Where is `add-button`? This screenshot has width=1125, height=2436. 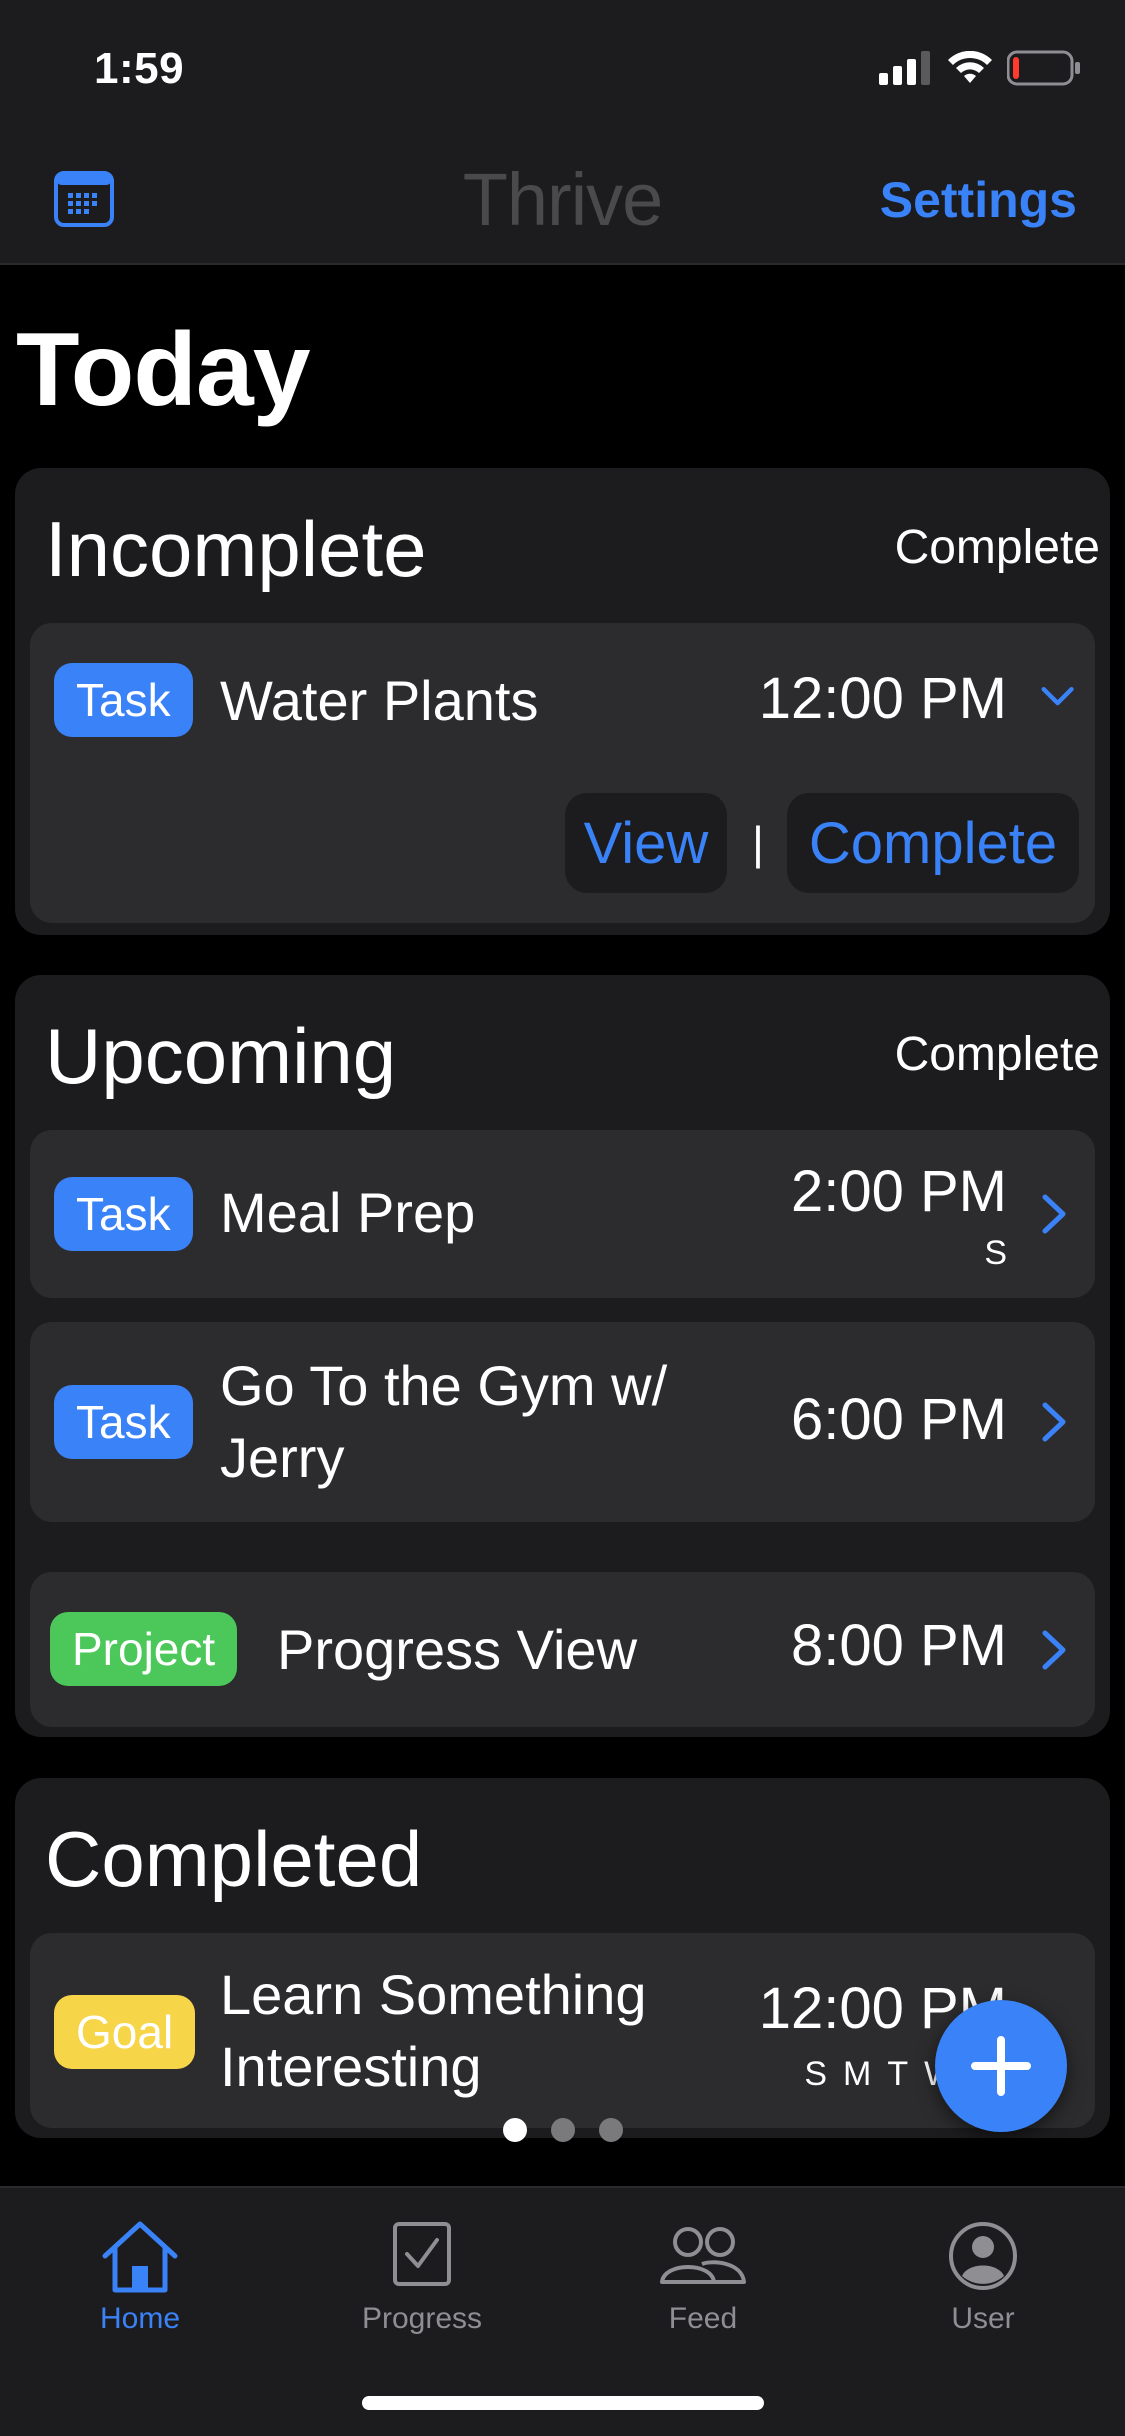
add-button is located at coordinates (1001, 2066).